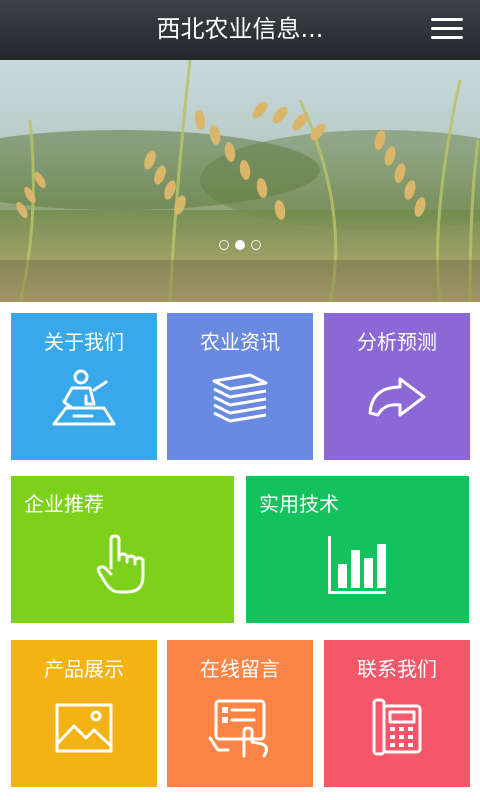  Describe the element at coordinates (120, 564) in the screenshot. I see `pointing-hand-icon` at that location.